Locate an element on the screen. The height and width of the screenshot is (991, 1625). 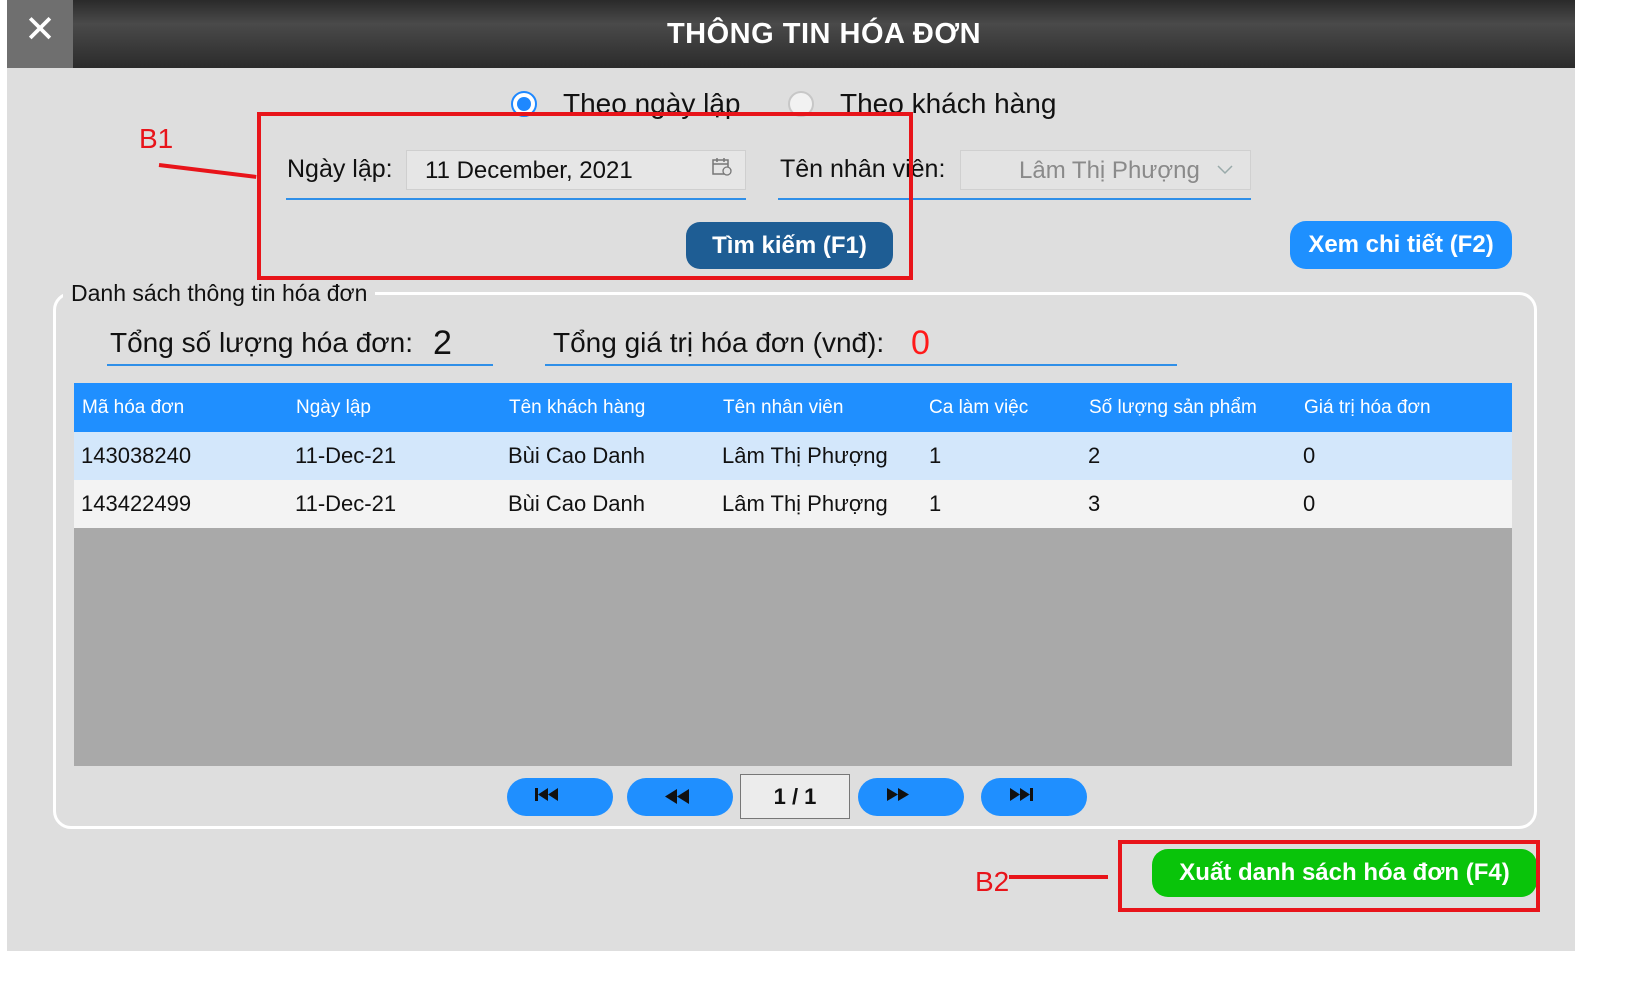
view-detail-button: Xem chi tiết (F2) is located at coordinates (1401, 245).